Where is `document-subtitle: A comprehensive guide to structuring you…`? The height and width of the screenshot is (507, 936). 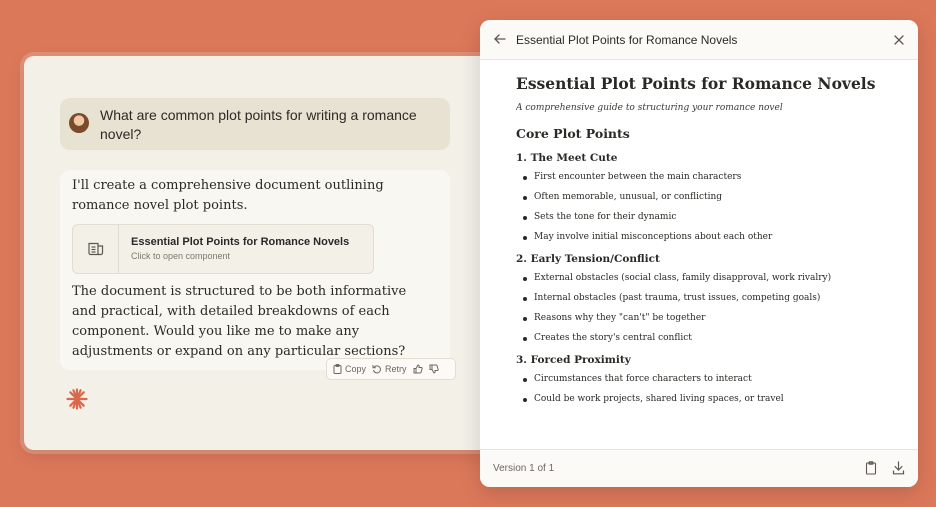
document-subtitle: A comprehensive guide to structuring you… is located at coordinates (649, 108).